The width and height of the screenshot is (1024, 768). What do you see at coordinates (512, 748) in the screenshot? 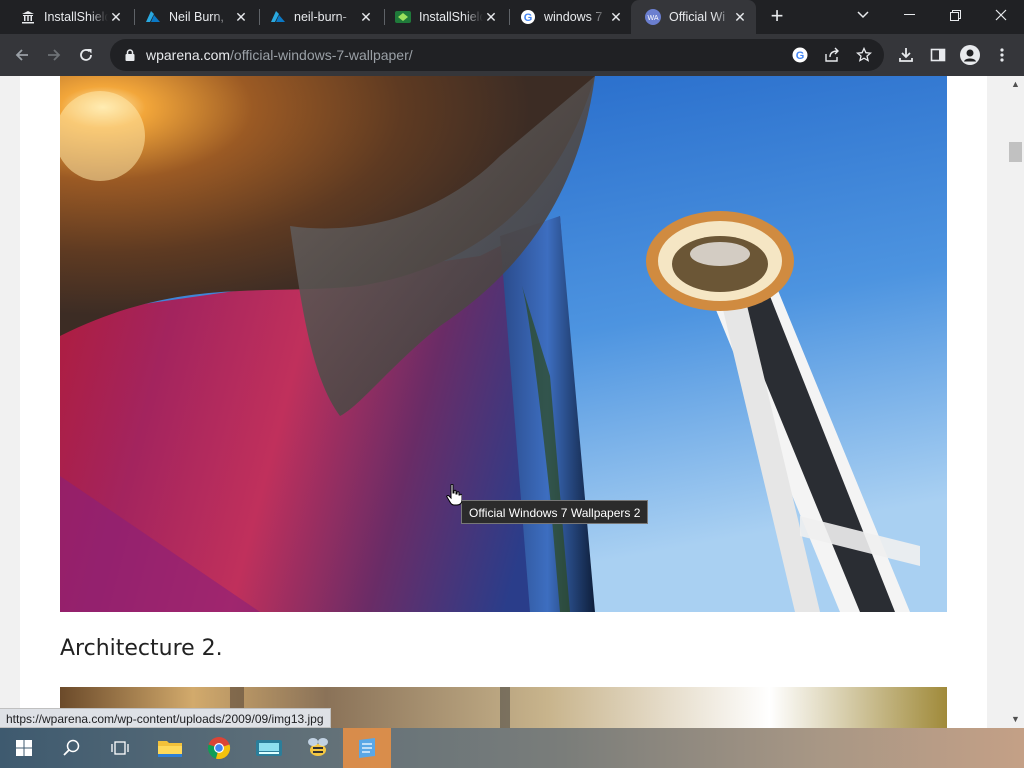
I see `windows-taskbar` at bounding box center [512, 748].